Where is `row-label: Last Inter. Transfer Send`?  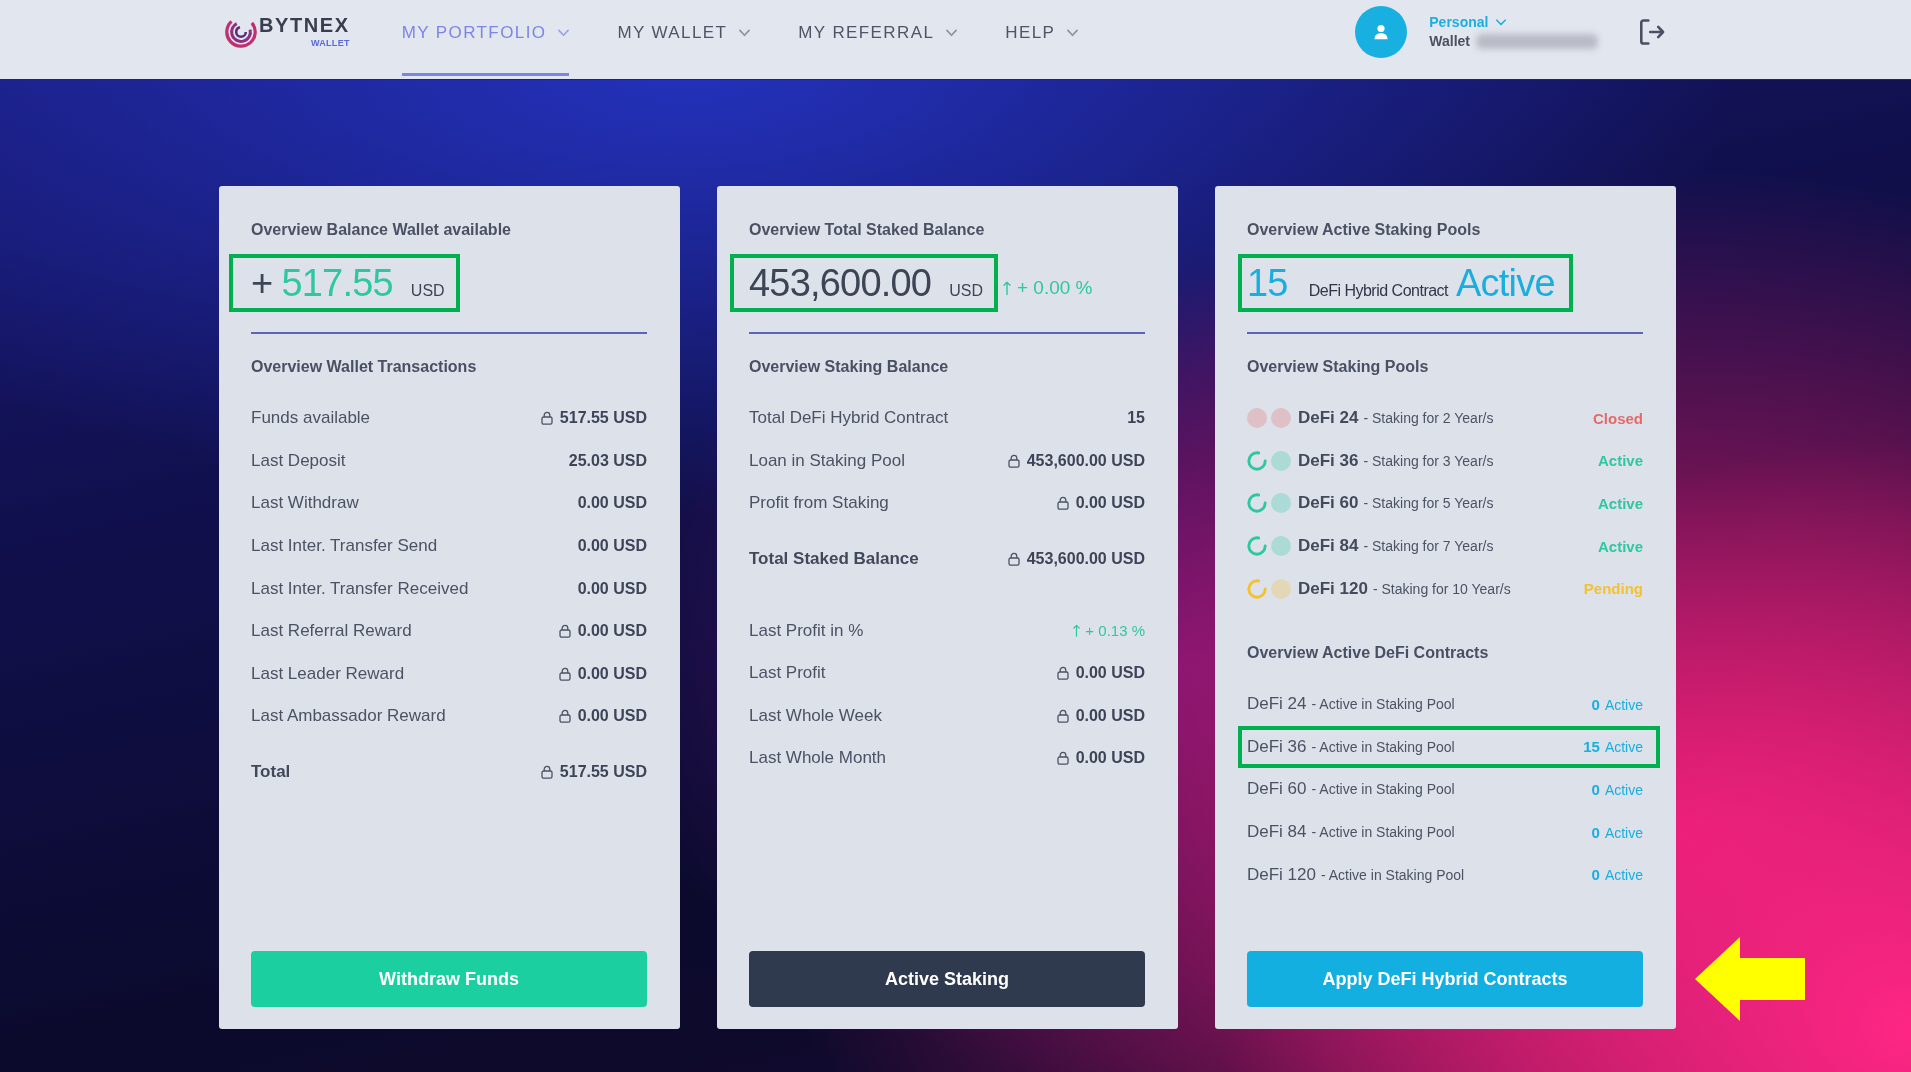
row-label: Last Inter. Transfer Send is located at coordinates (344, 546).